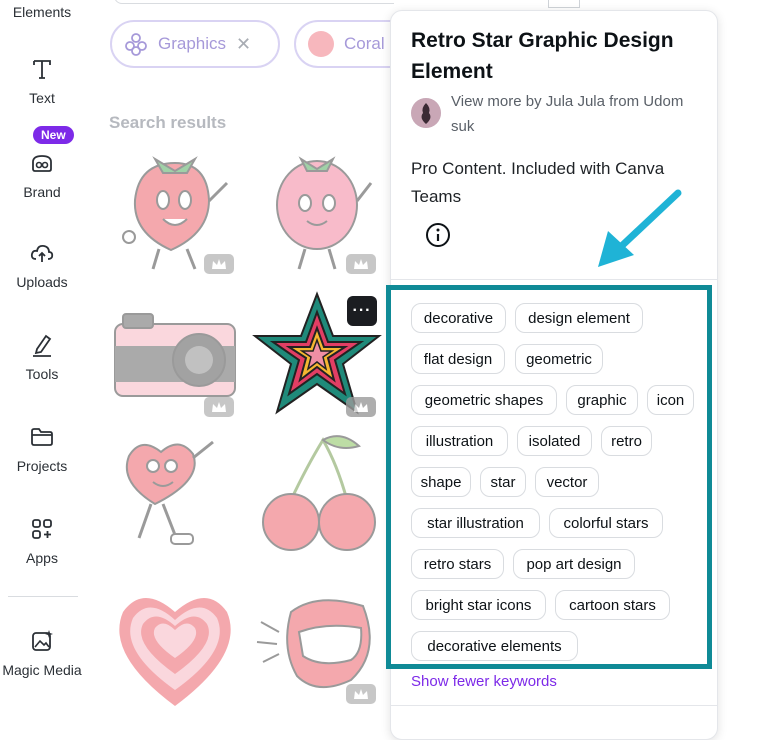 The height and width of the screenshot is (740, 768). I want to click on keyword-tag: icon, so click(670, 400).